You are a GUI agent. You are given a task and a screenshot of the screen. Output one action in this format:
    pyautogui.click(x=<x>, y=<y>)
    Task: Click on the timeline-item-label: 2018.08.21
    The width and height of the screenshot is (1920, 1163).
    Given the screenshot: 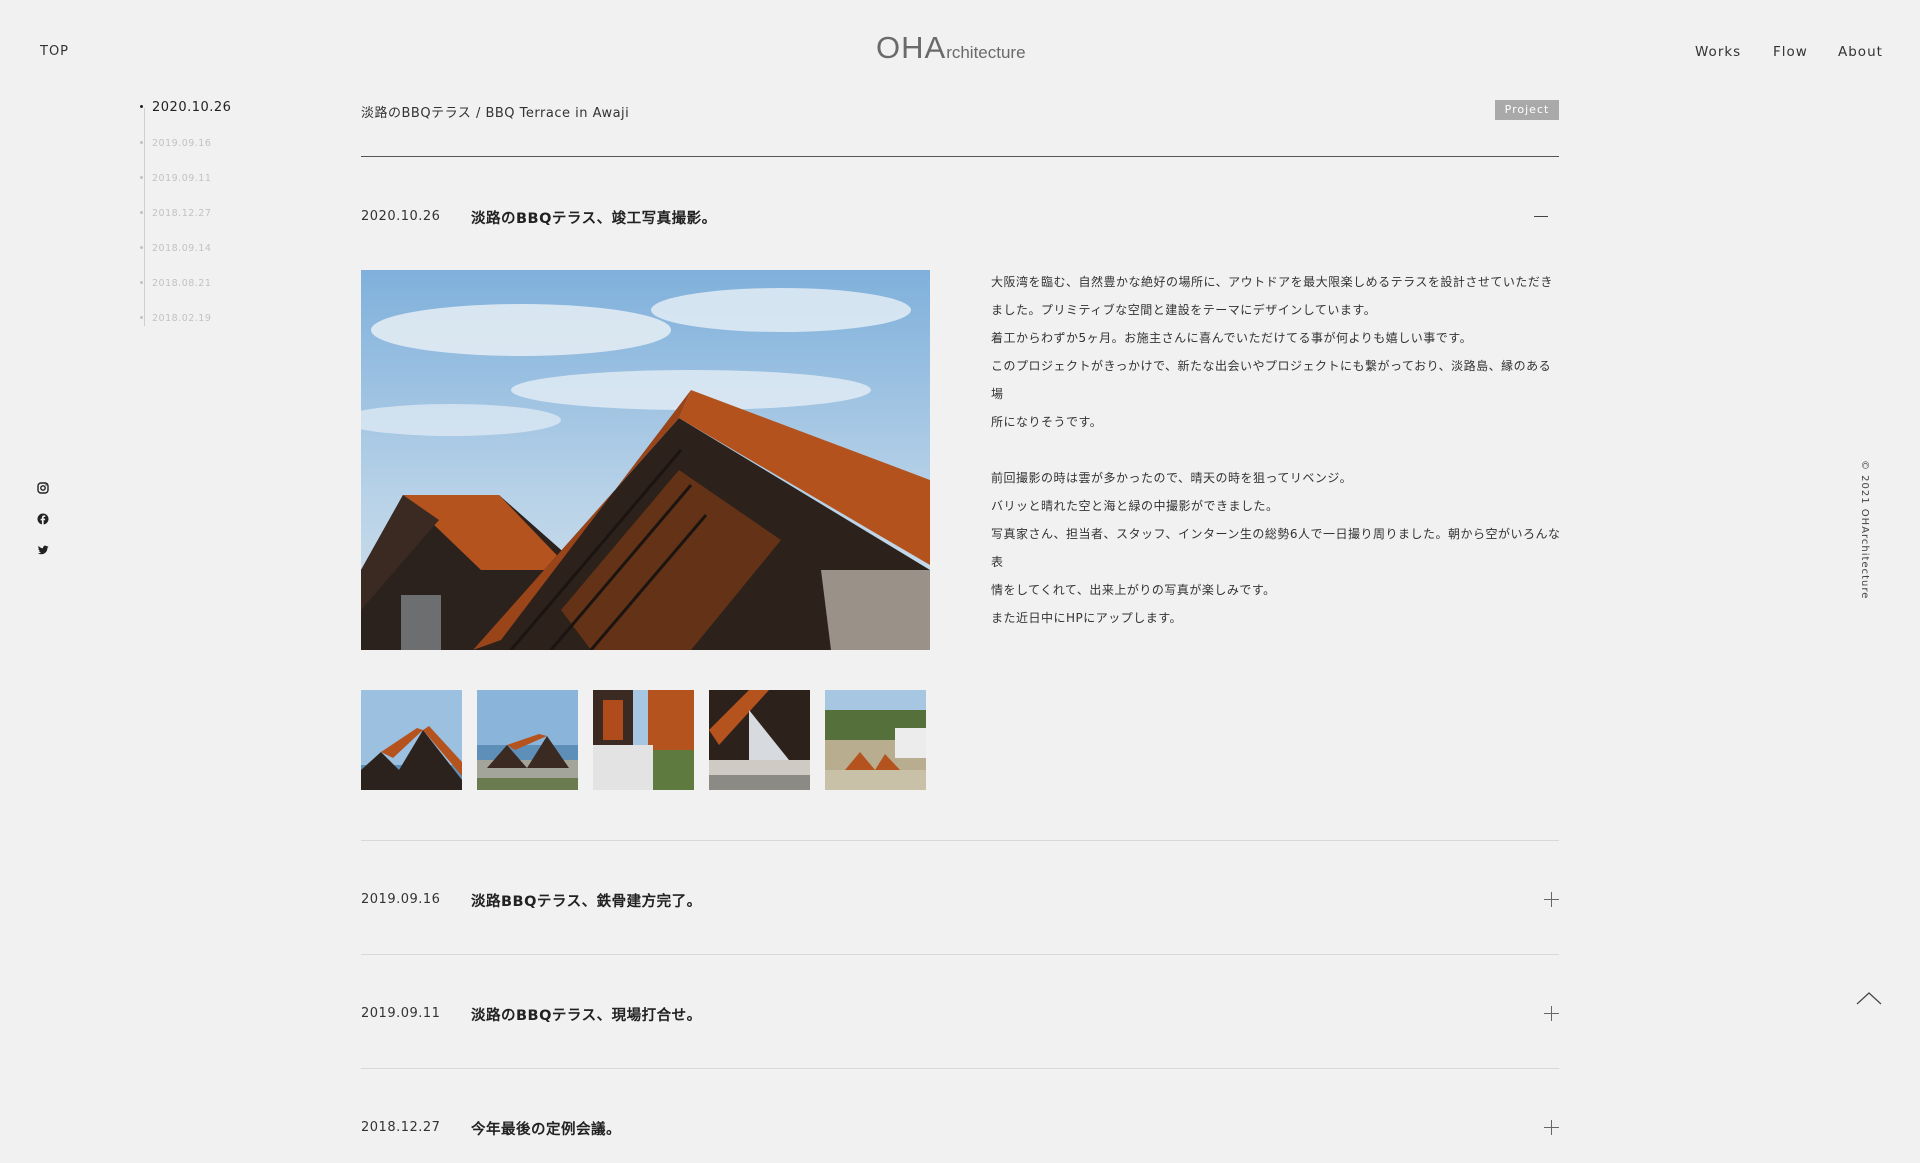 What is the action you would take?
    pyautogui.click(x=182, y=283)
    